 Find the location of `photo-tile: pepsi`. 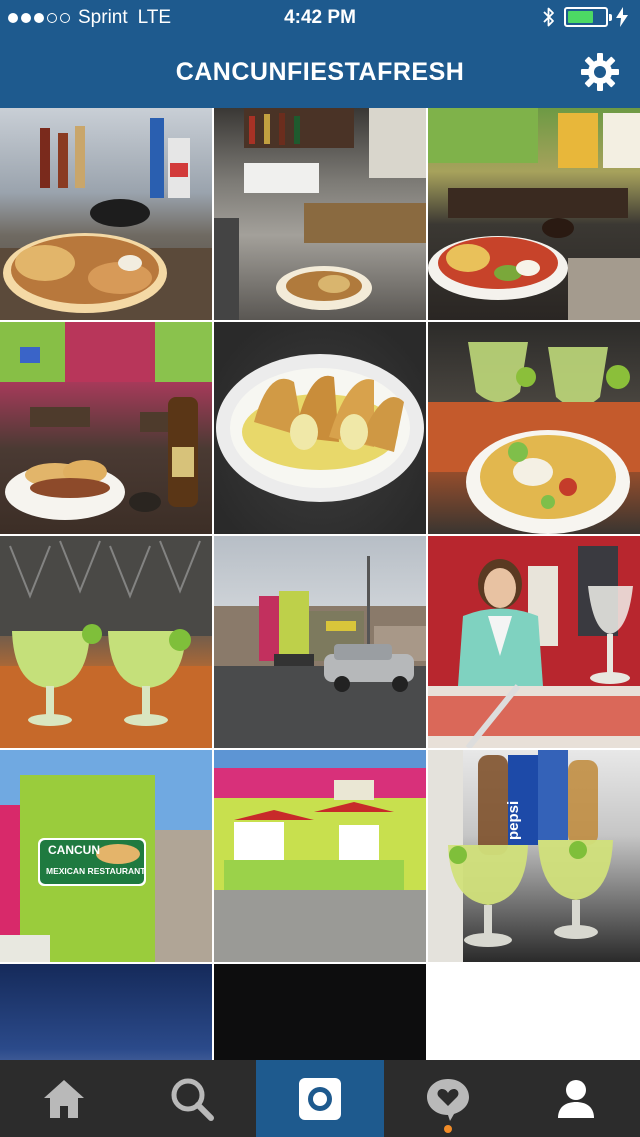

photo-tile: pepsi is located at coordinates (534, 856).